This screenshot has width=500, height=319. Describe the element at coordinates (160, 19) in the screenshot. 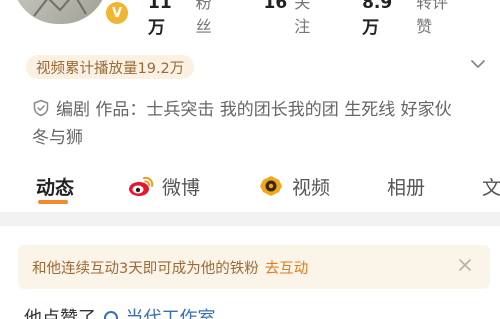

I see `stat-followers-count: 11万` at that location.